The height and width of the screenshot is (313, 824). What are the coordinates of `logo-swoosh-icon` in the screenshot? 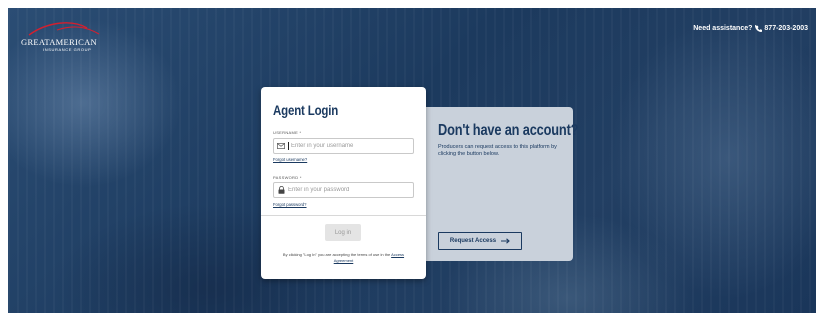 It's located at (64, 29).